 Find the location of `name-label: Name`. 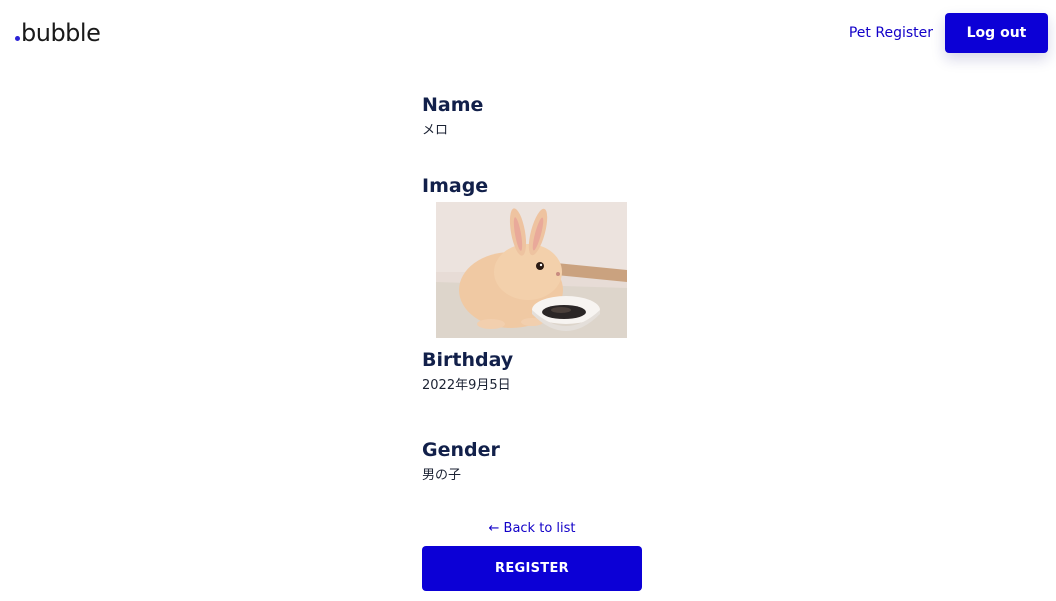

name-label: Name is located at coordinates (453, 105).